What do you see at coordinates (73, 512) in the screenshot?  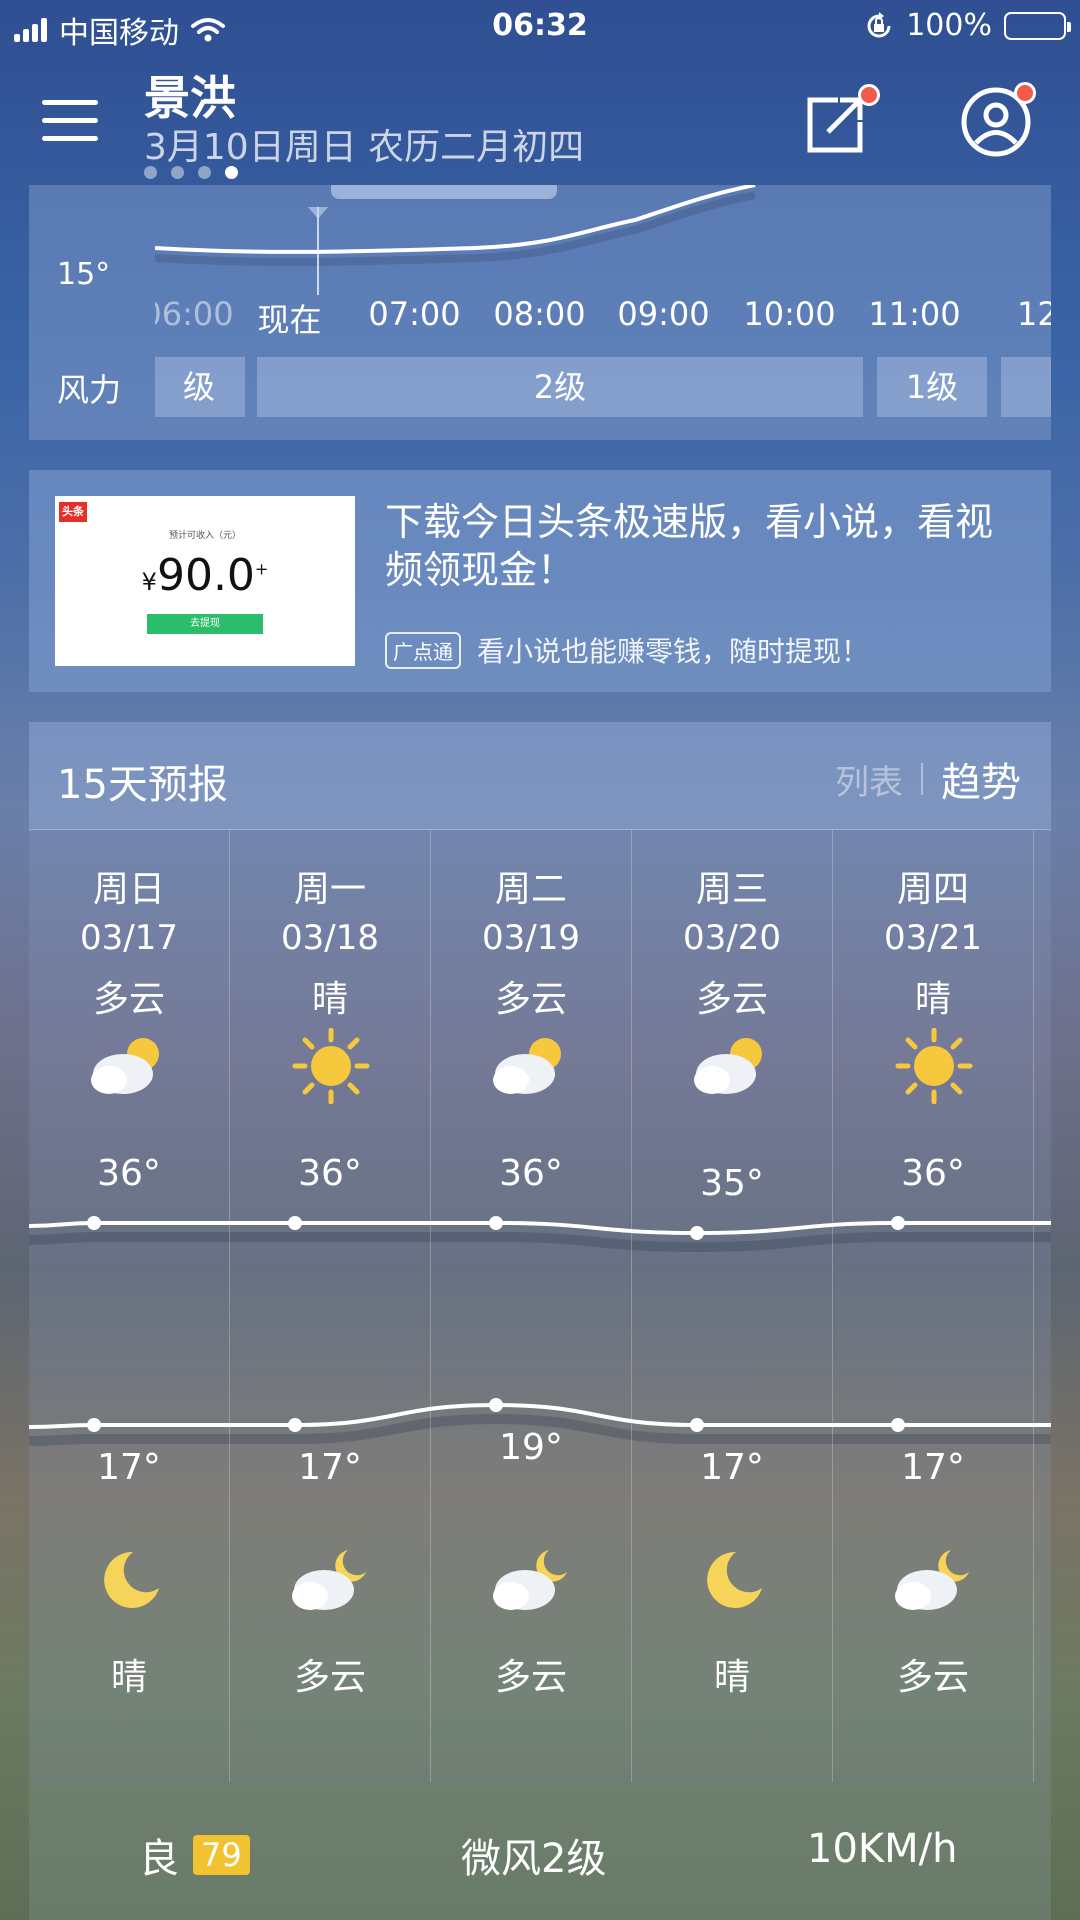 I see `toutiao-logo: 头条` at bounding box center [73, 512].